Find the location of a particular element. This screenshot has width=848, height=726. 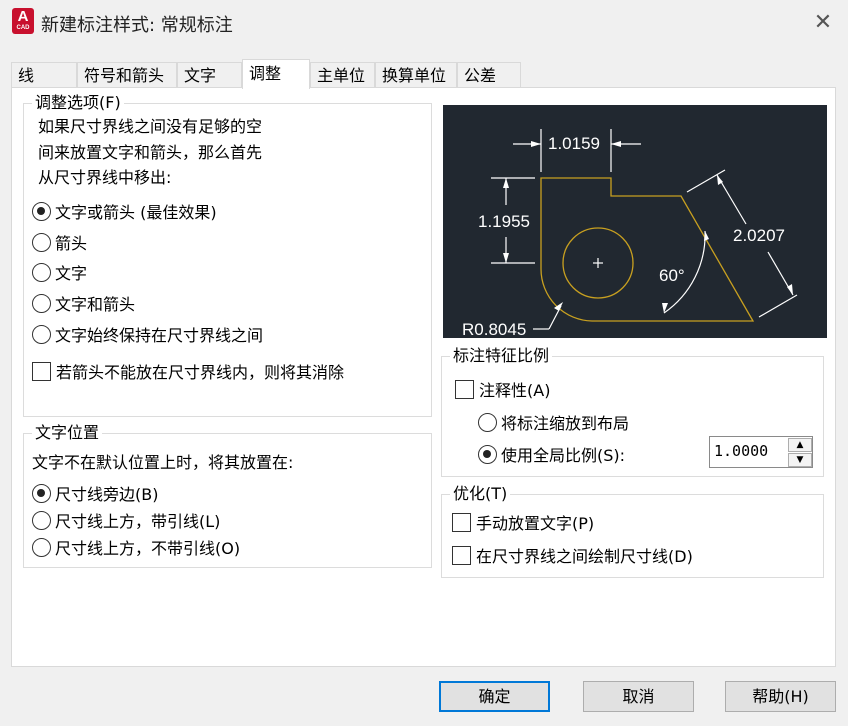

radio-text: 文字 is located at coordinates (59, 272).